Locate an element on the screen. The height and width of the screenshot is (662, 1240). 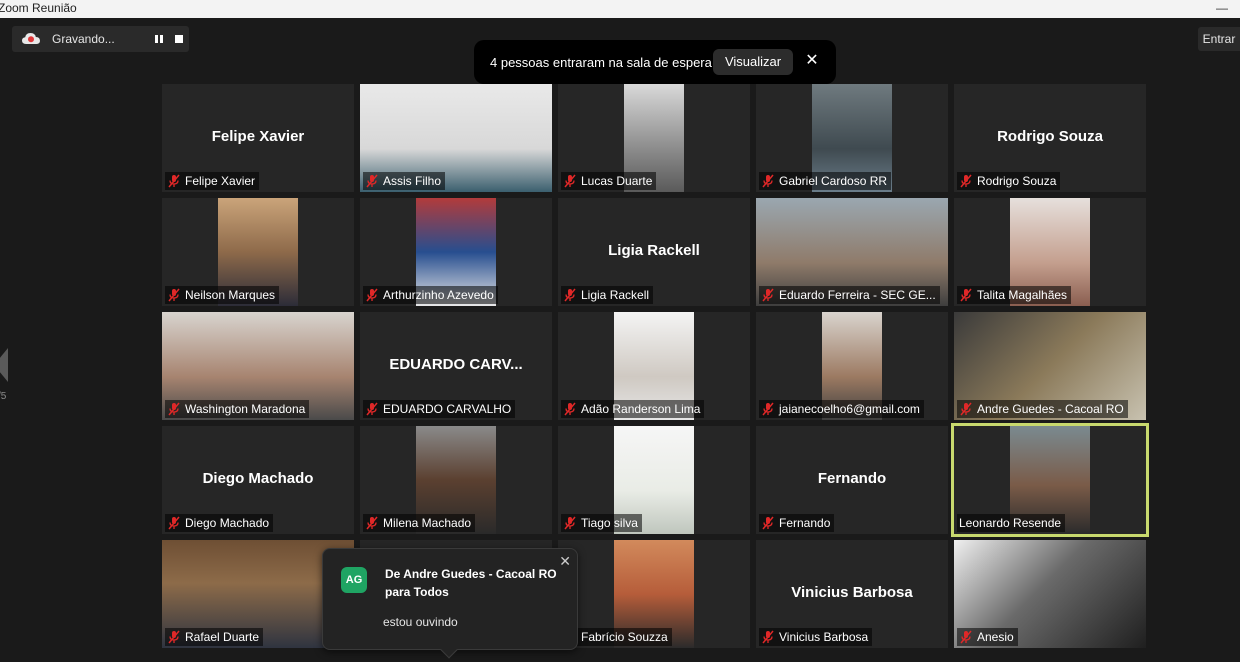
participant-tile: Felipe Xavier Felipe Xavier is located at coordinates (258, 138).